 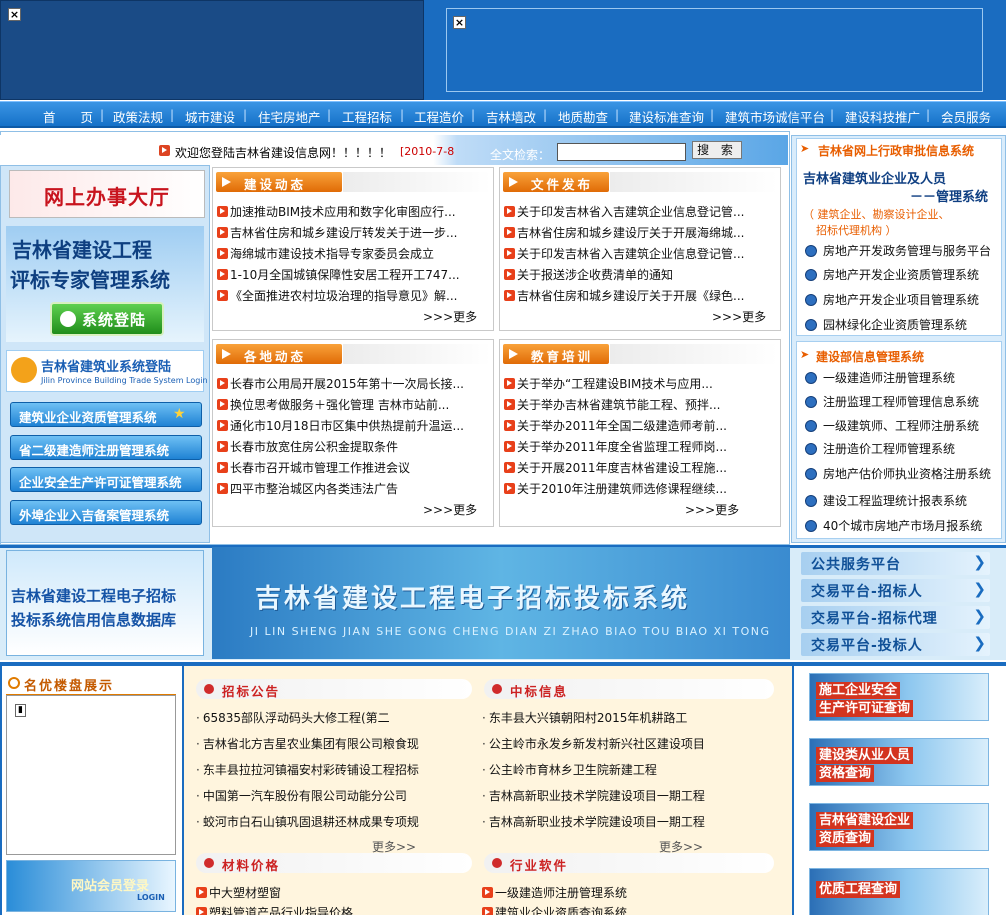 What do you see at coordinates (165, 151) in the screenshot?
I see `speaker-icon` at bounding box center [165, 151].